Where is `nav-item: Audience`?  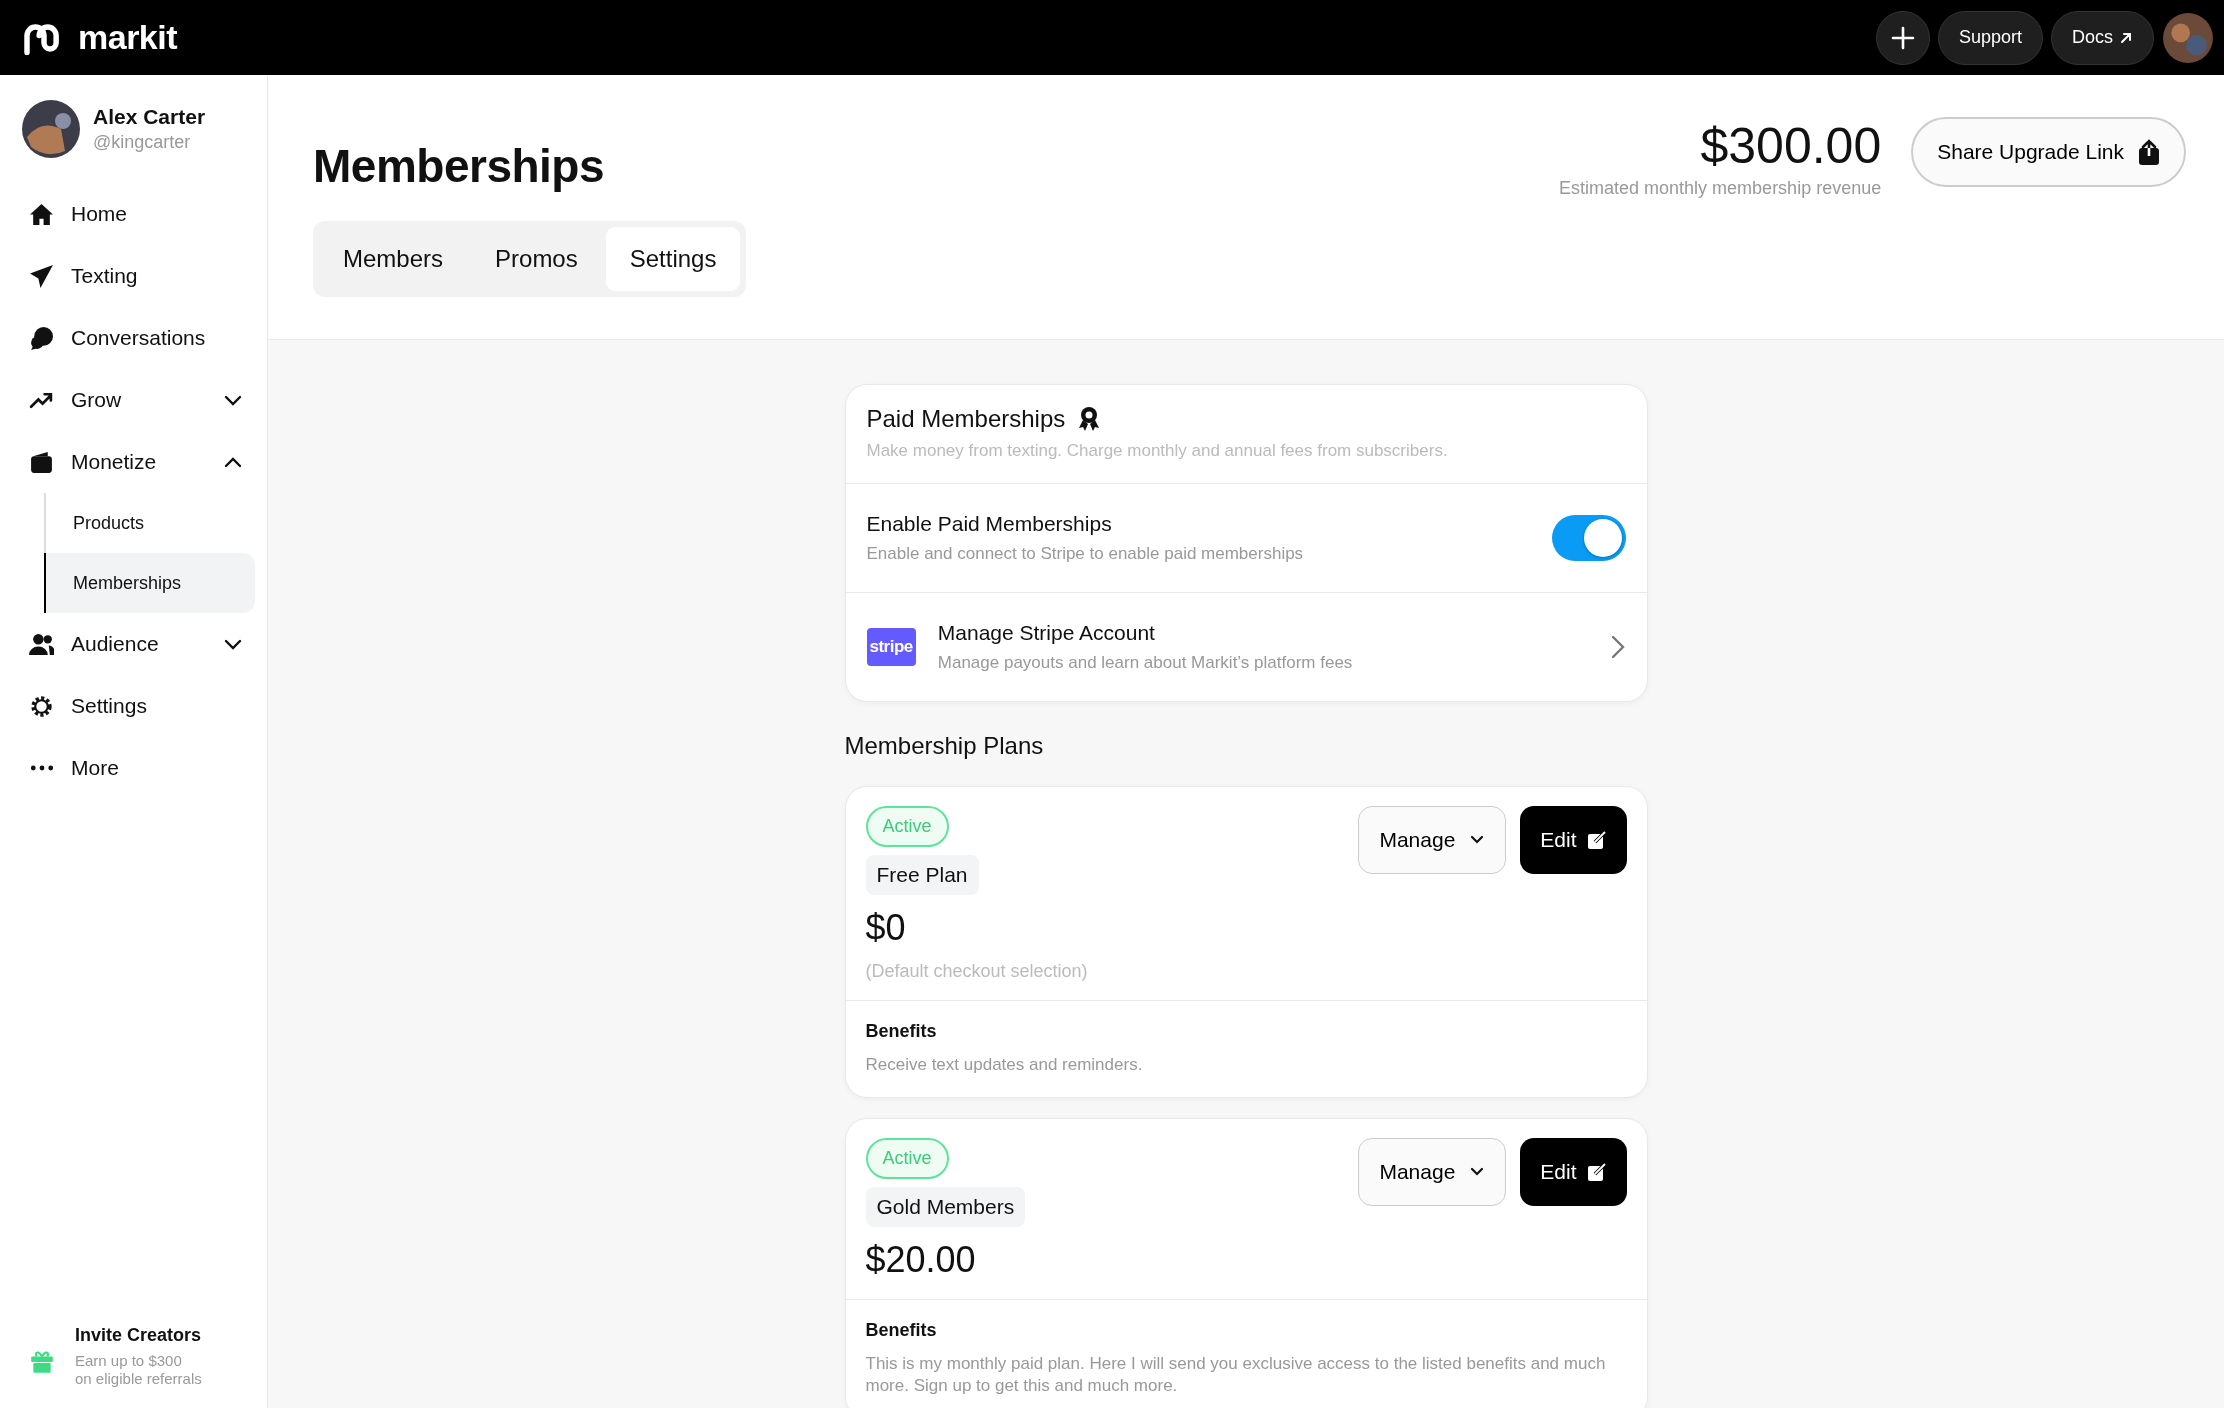
nav-item: Audience is located at coordinates (133, 644).